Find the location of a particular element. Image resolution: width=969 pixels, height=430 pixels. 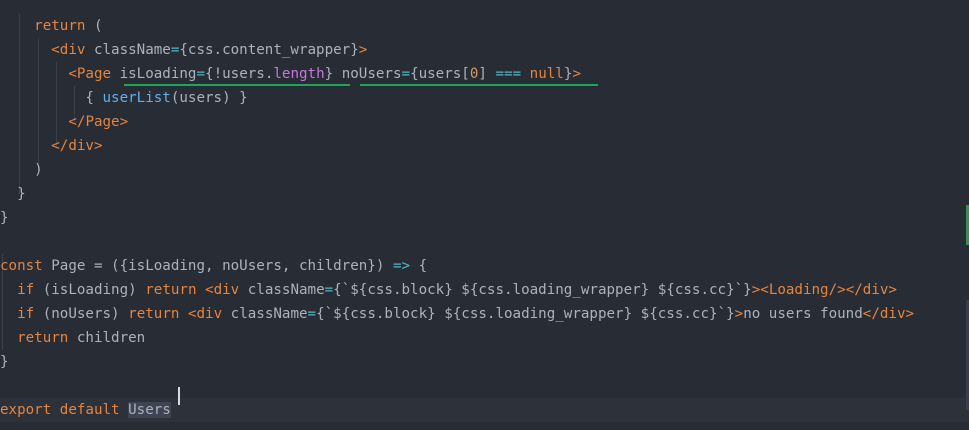

code-token: userList is located at coordinates (136, 98).